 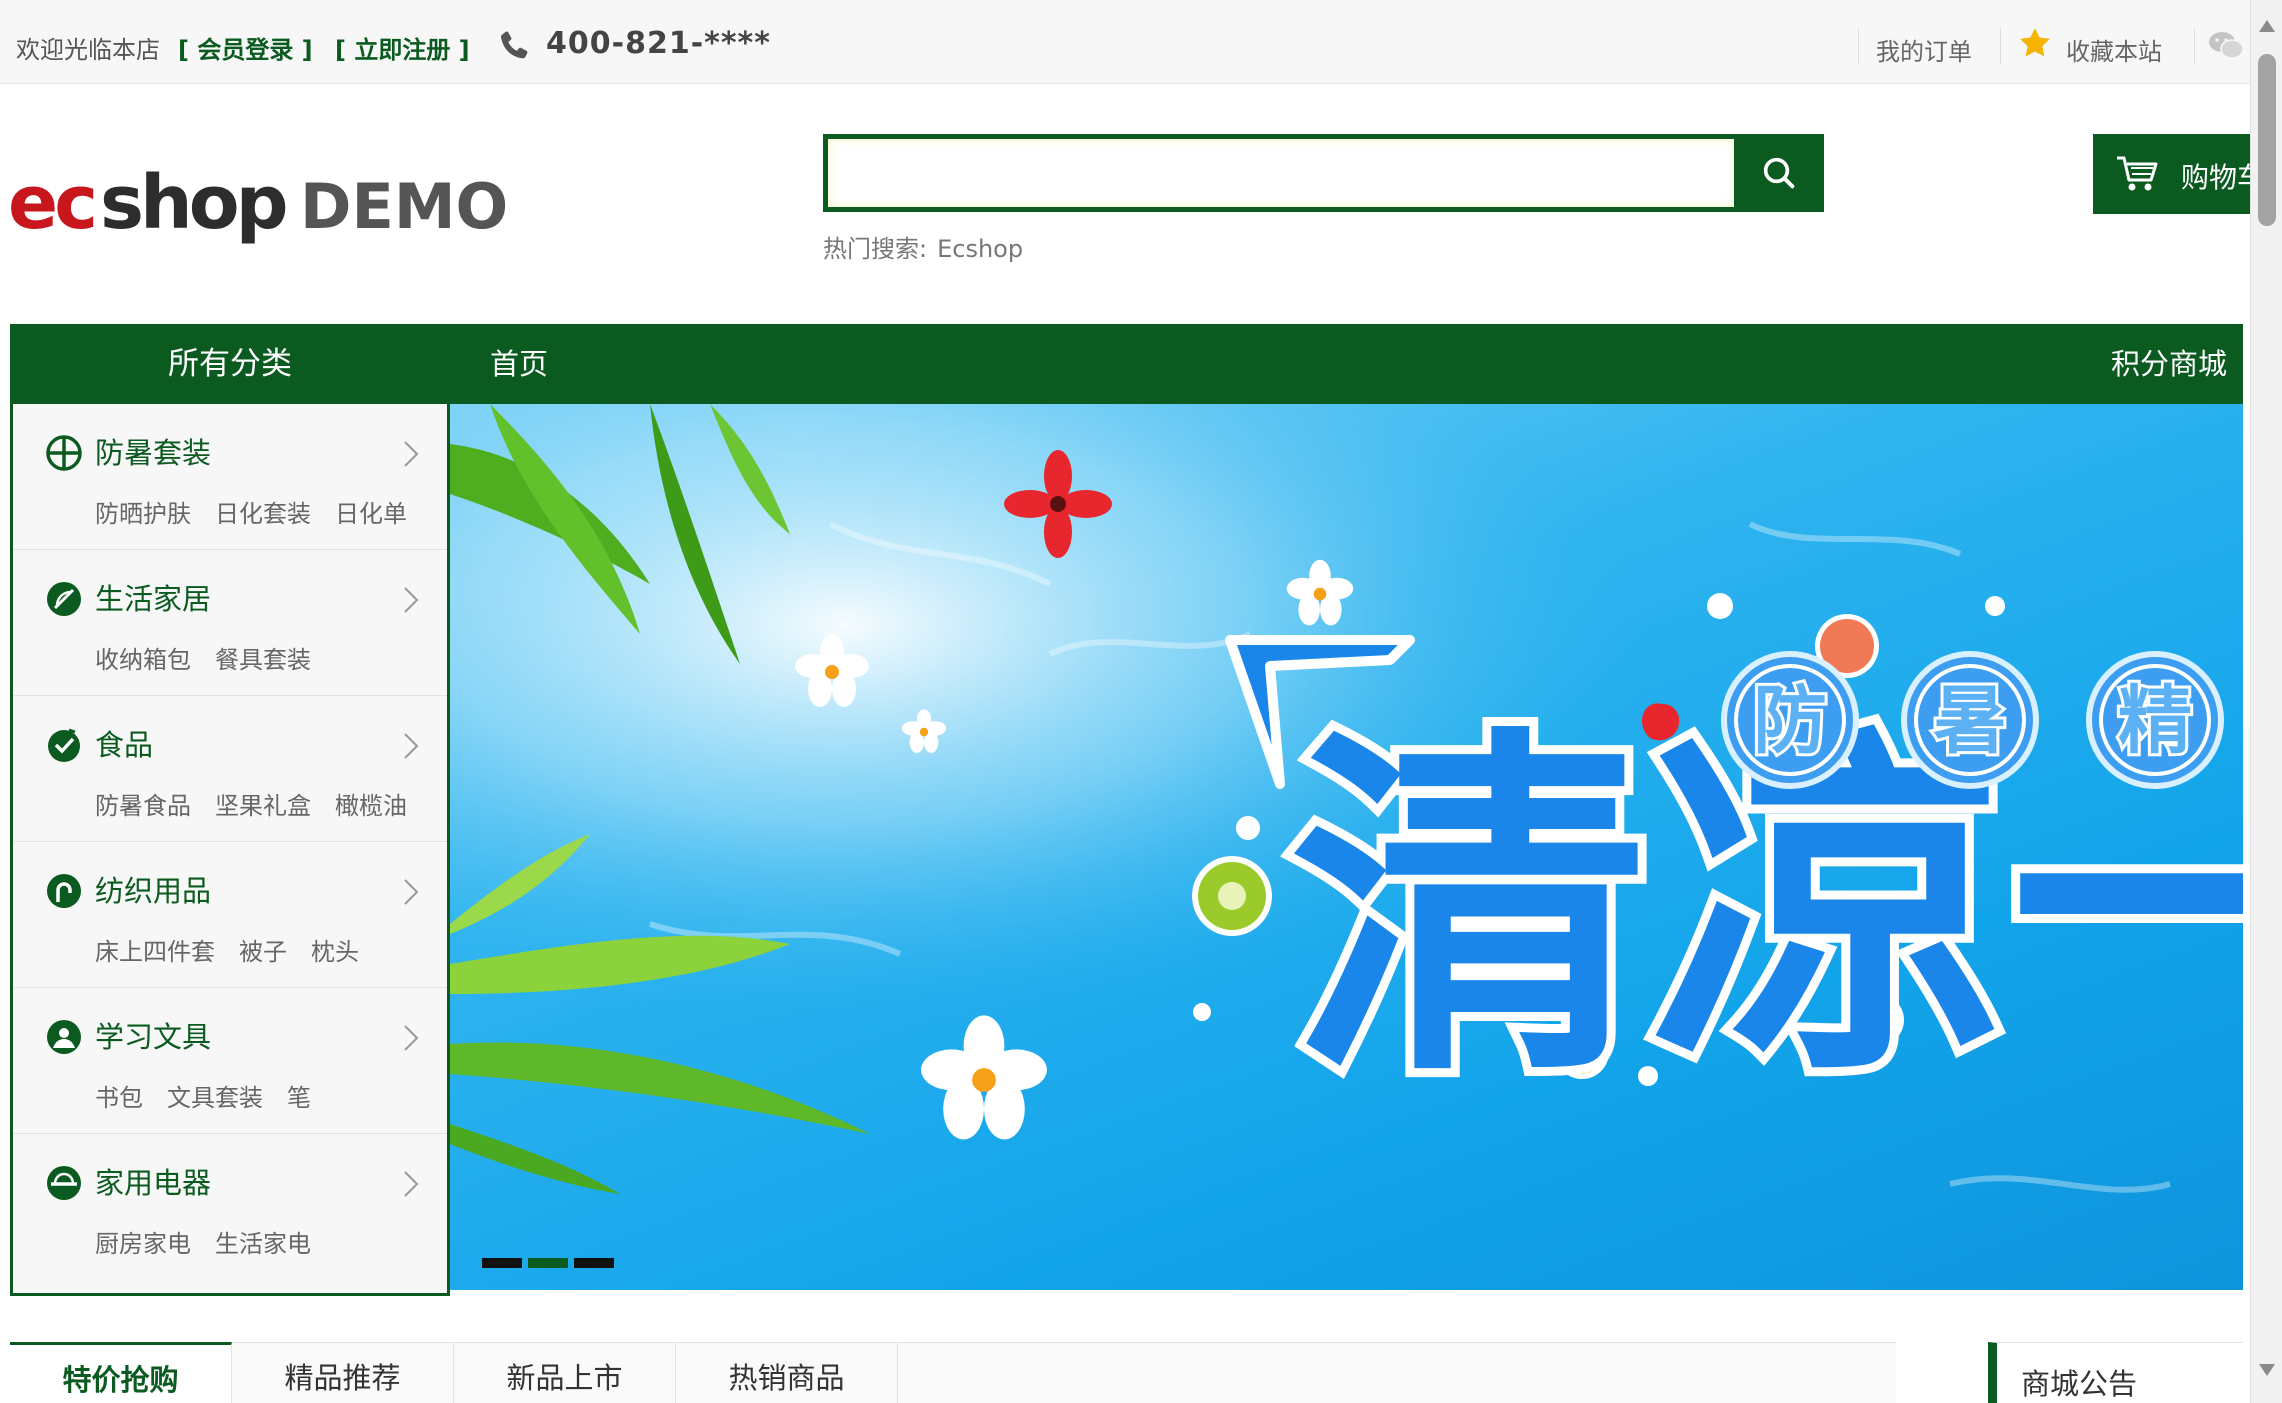 I want to click on hot-search-label: 热门搜索:, so click(x=875, y=249).